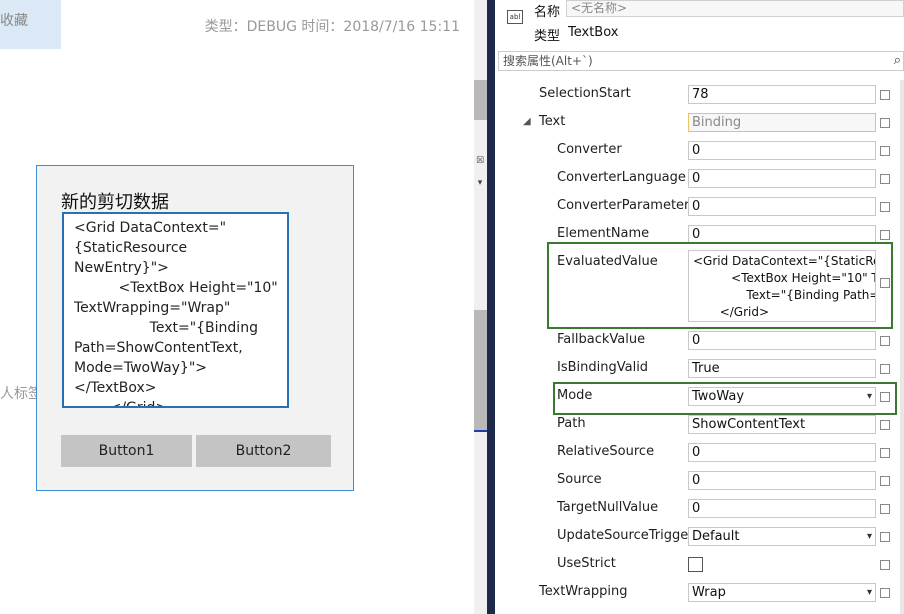  Describe the element at coordinates (782, 424) in the screenshot. I see `path-value: ShowContentText` at that location.